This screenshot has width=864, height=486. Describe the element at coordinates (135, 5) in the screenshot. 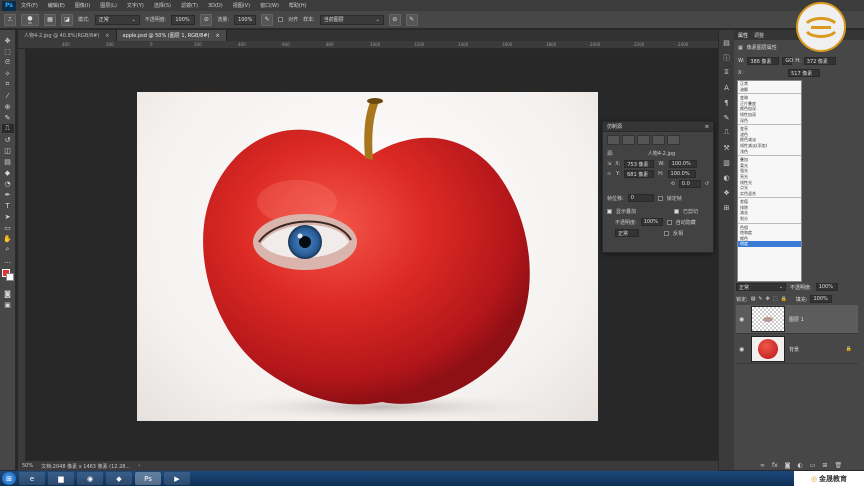

I see `menu-type: 文字(Y)` at that location.